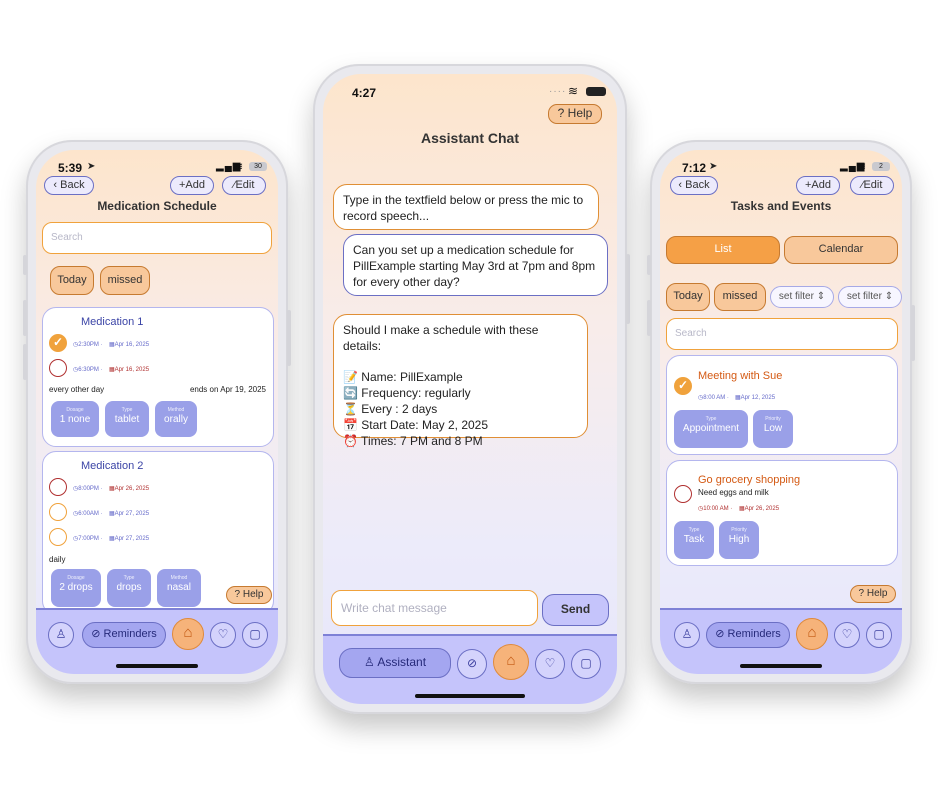 Image resolution: width=940 pixels, height=788 pixels. Describe the element at coordinates (132, 539) in the screenshot. I see `dose-date-text: Apr 27, 2025` at that location.